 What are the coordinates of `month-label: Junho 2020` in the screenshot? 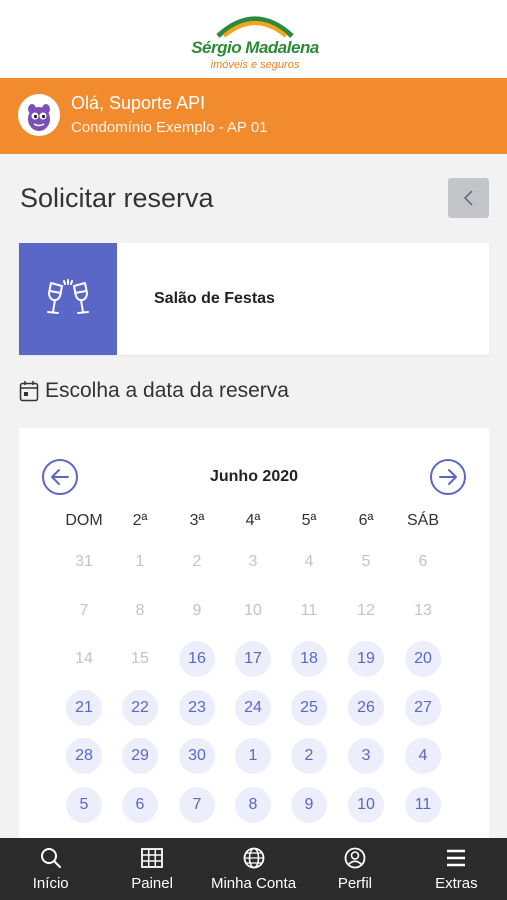 It's located at (254, 476).